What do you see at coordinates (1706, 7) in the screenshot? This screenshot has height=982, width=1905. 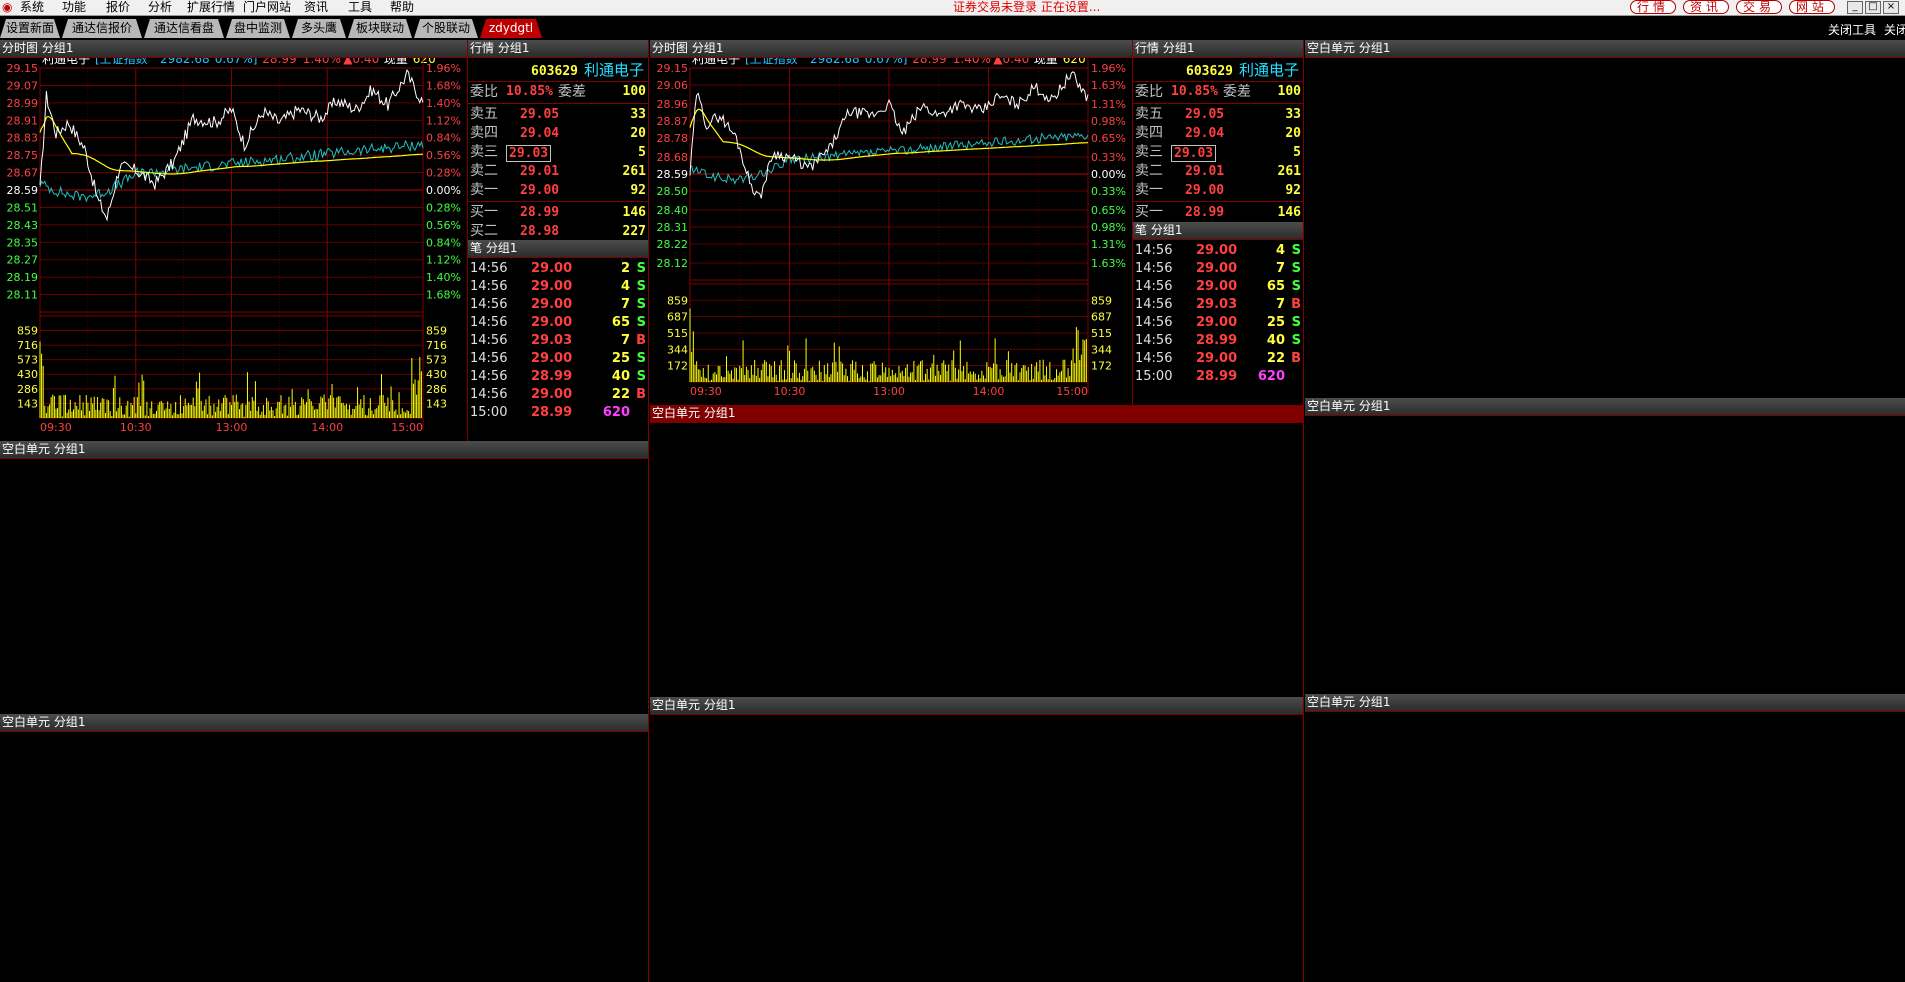 I see `news-button: 资讯` at bounding box center [1706, 7].